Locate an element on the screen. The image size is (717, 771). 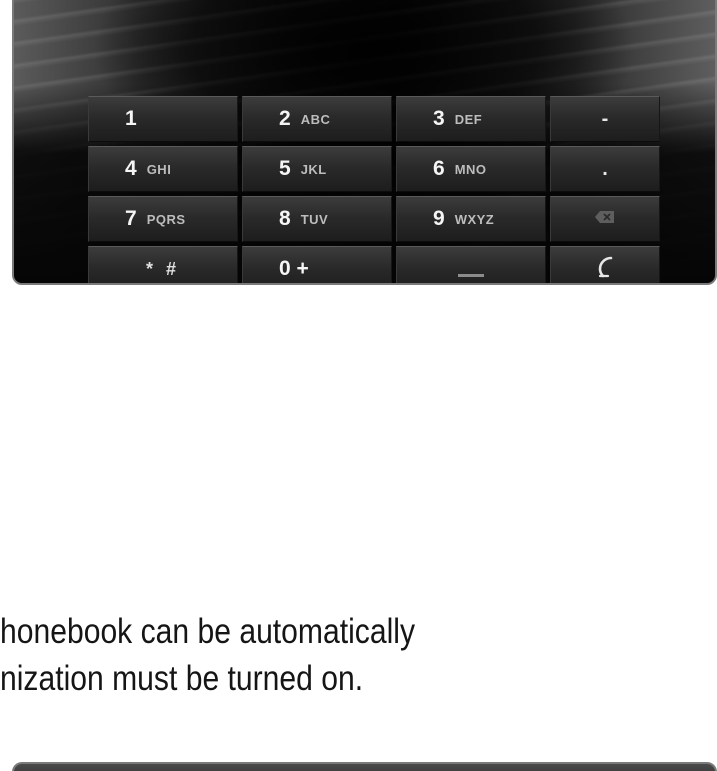
key-2: 2 ABC is located at coordinates (317, 119).